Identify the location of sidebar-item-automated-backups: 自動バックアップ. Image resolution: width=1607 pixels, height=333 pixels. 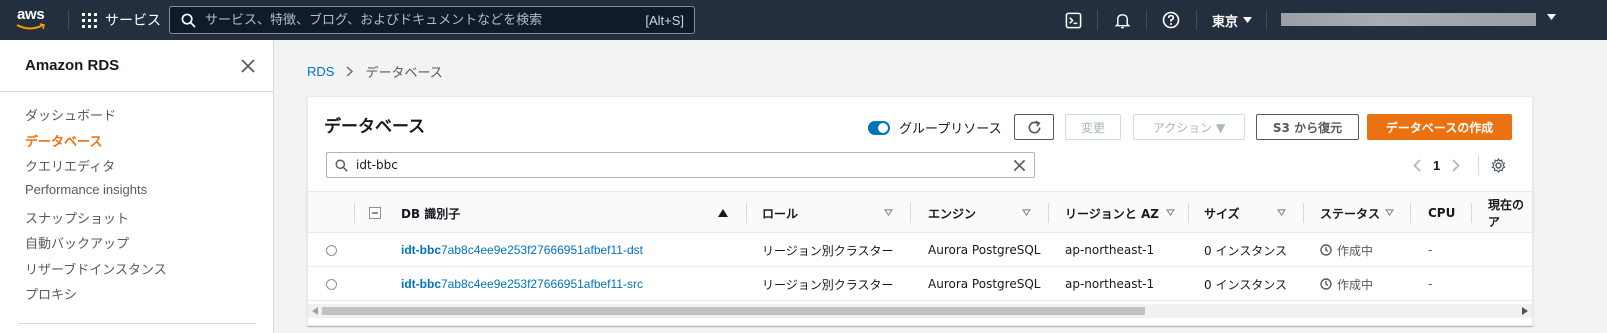
(77, 242).